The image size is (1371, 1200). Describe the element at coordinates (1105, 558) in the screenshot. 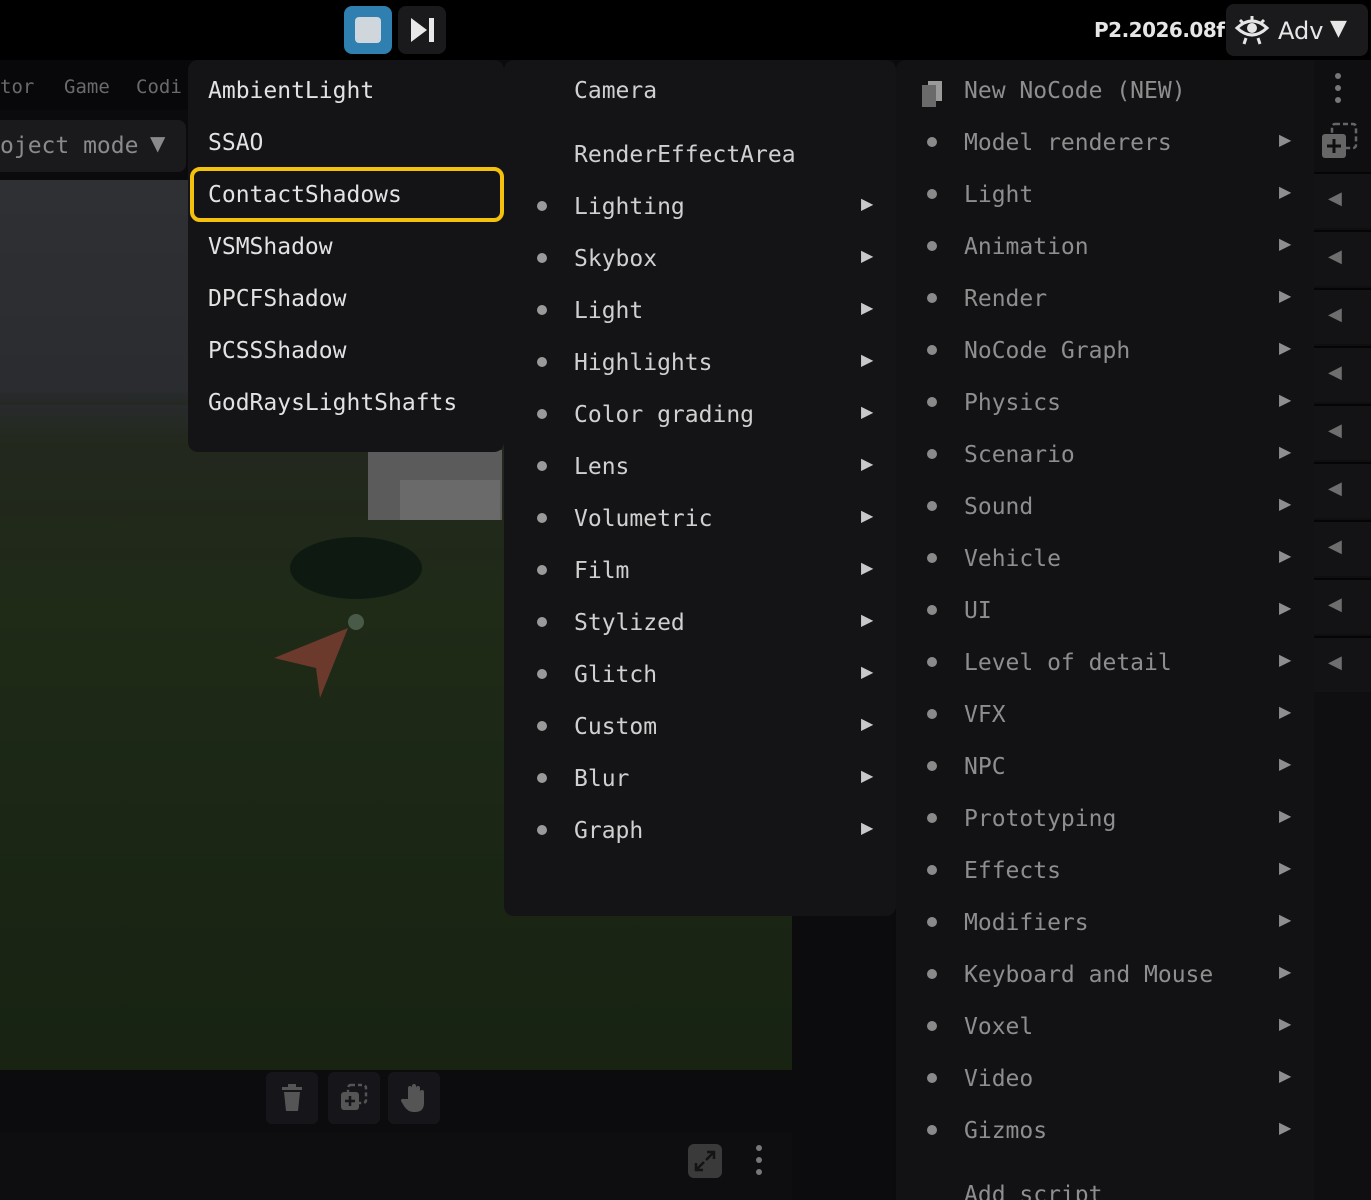

I see `menu-item-vehicle: Vehicle ▶` at that location.